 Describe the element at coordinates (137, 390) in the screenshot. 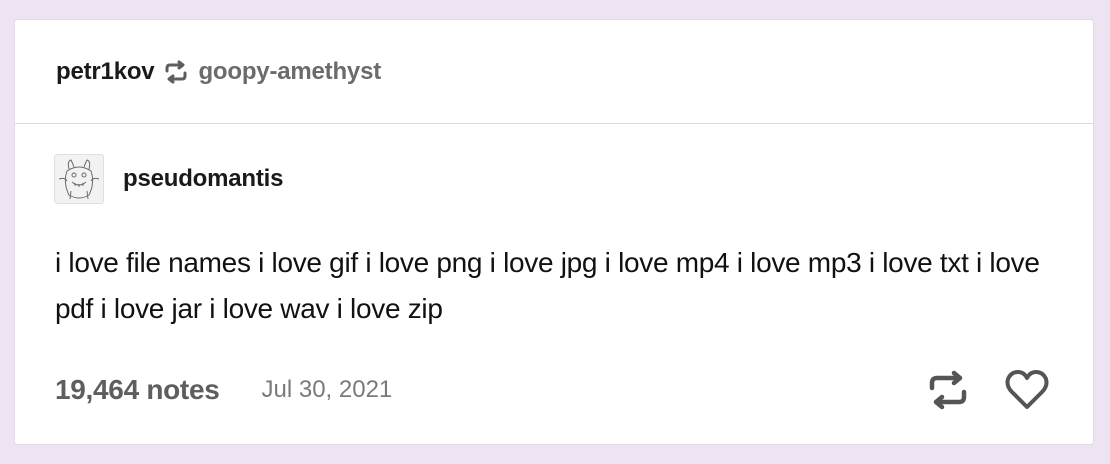

I see `notes-count: 19,464 notes` at that location.